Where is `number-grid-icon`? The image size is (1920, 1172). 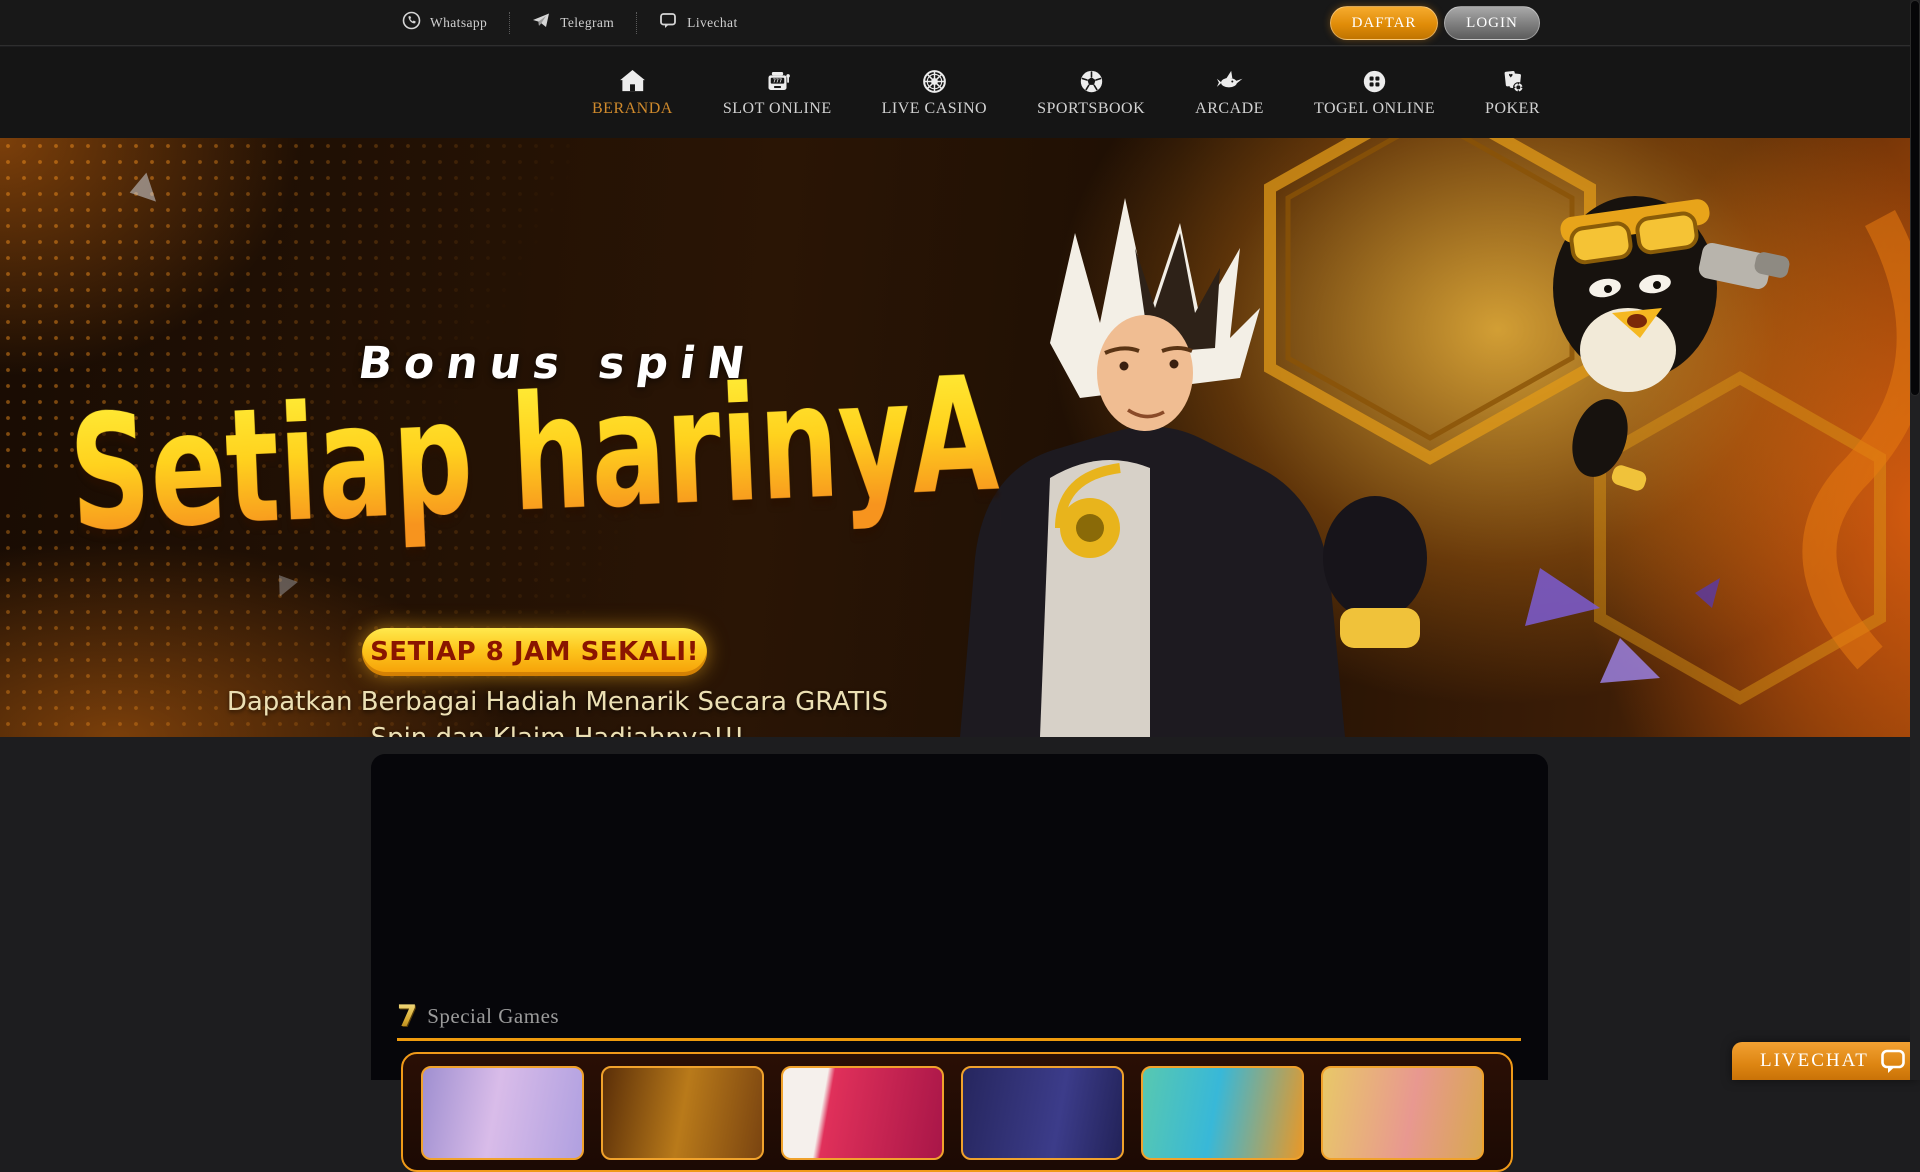 number-grid-icon is located at coordinates (1374, 81).